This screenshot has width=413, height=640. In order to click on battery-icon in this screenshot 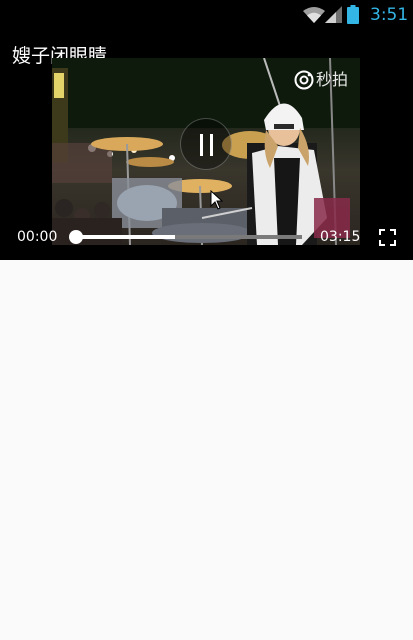, I will do `click(353, 14)`.